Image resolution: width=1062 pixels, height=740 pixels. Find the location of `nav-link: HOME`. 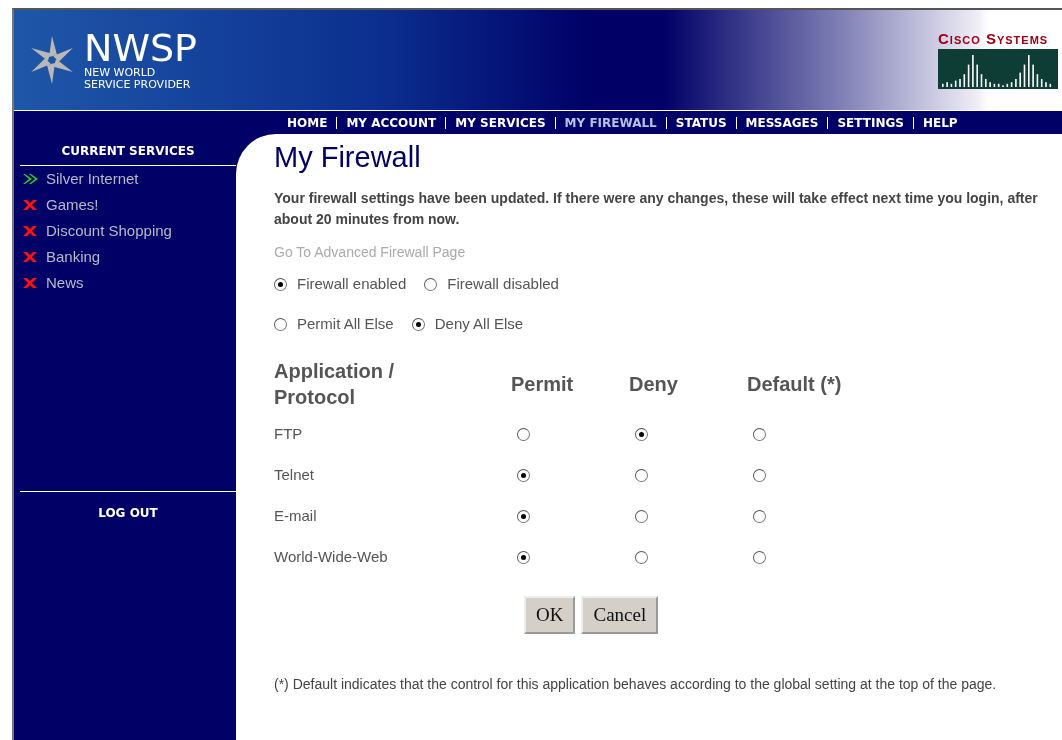

nav-link: HOME is located at coordinates (307, 122).